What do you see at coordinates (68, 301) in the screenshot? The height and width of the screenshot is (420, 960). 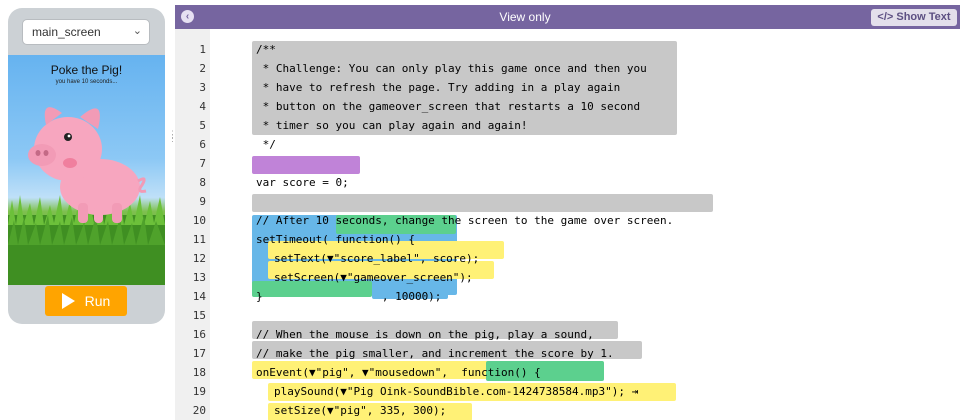 I see `play-icon` at bounding box center [68, 301].